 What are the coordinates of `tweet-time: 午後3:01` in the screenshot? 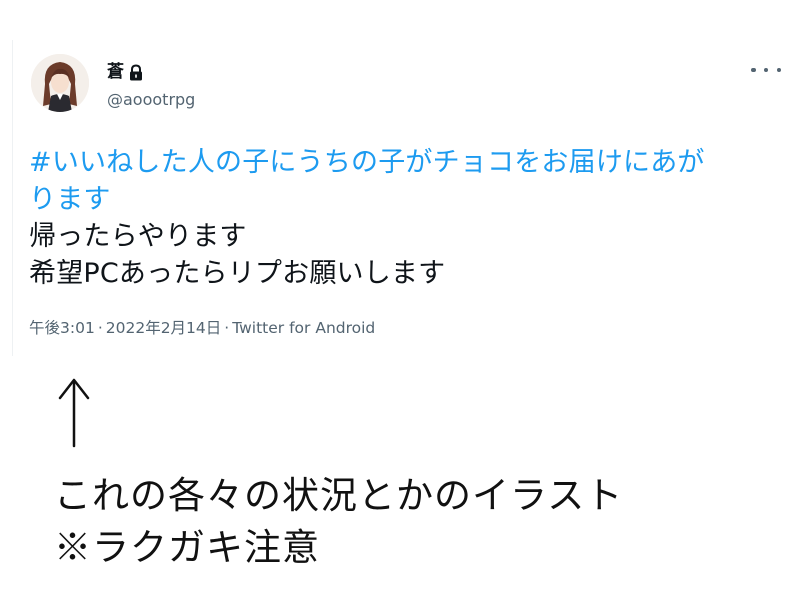 It's located at (62, 328).